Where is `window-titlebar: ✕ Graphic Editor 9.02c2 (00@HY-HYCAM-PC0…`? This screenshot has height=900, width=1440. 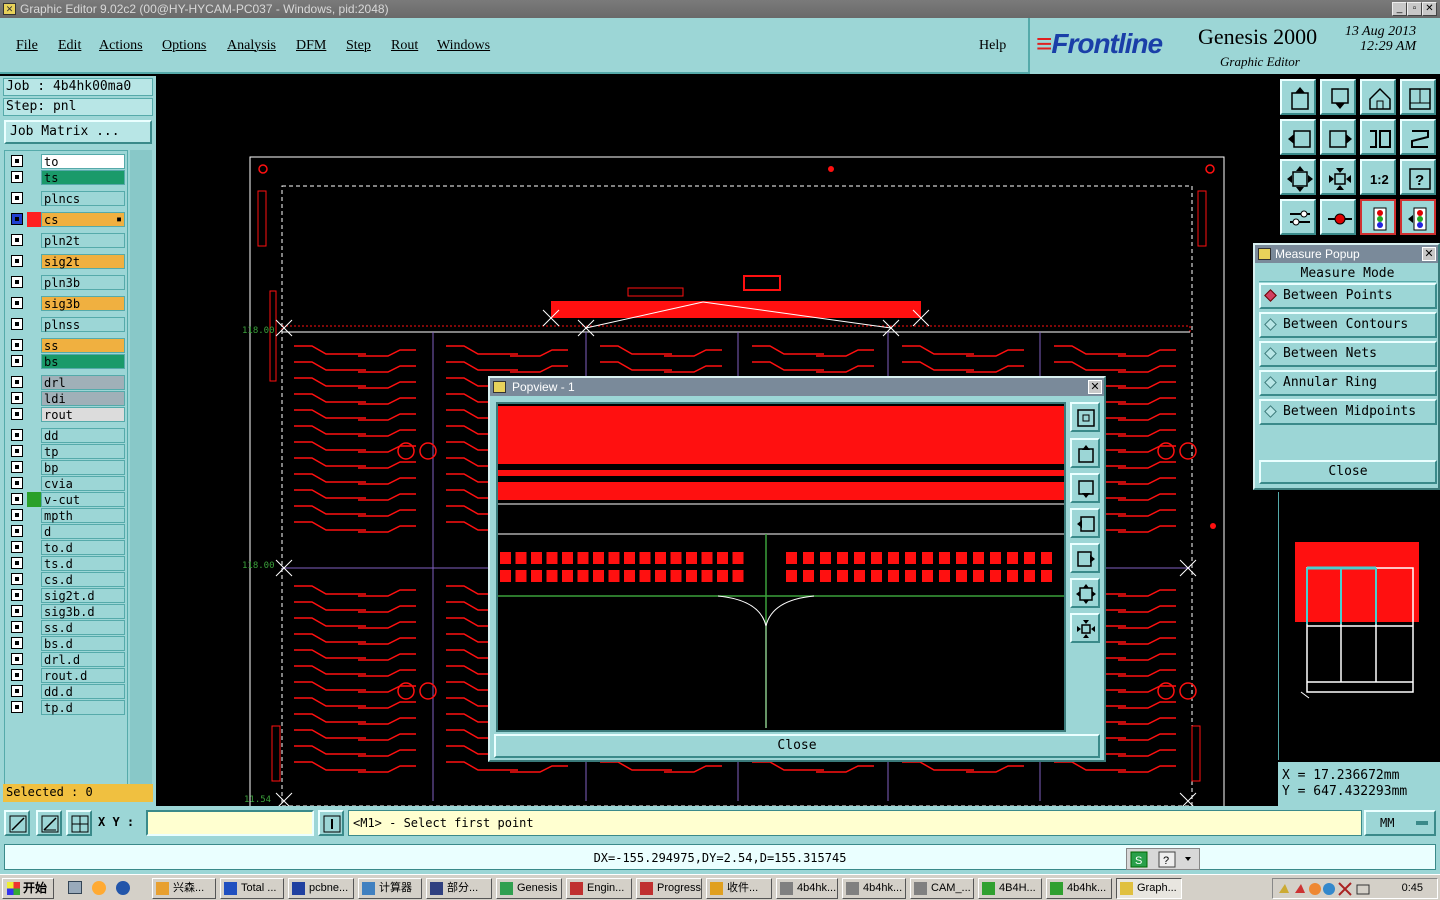
window-titlebar: ✕ Graphic Editor 9.02c2 (00@HY-HYCAM-PC0… is located at coordinates (720, 9).